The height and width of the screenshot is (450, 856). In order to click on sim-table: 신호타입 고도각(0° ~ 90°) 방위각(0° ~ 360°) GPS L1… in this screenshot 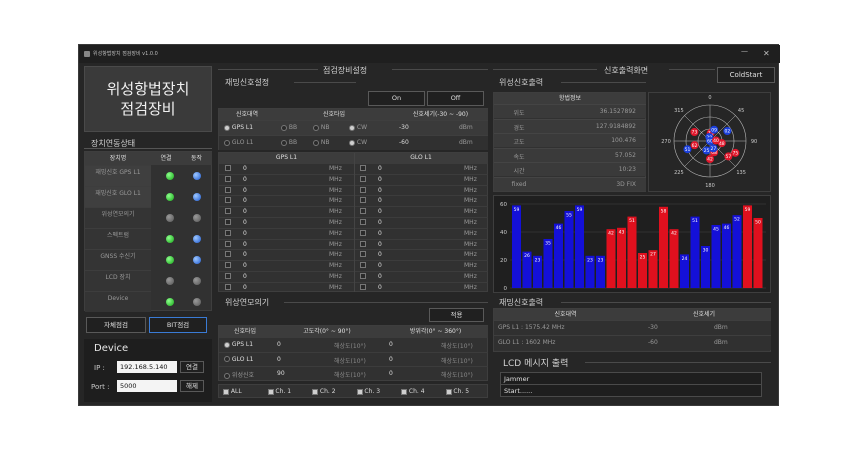, I will do `click(353, 353)`.